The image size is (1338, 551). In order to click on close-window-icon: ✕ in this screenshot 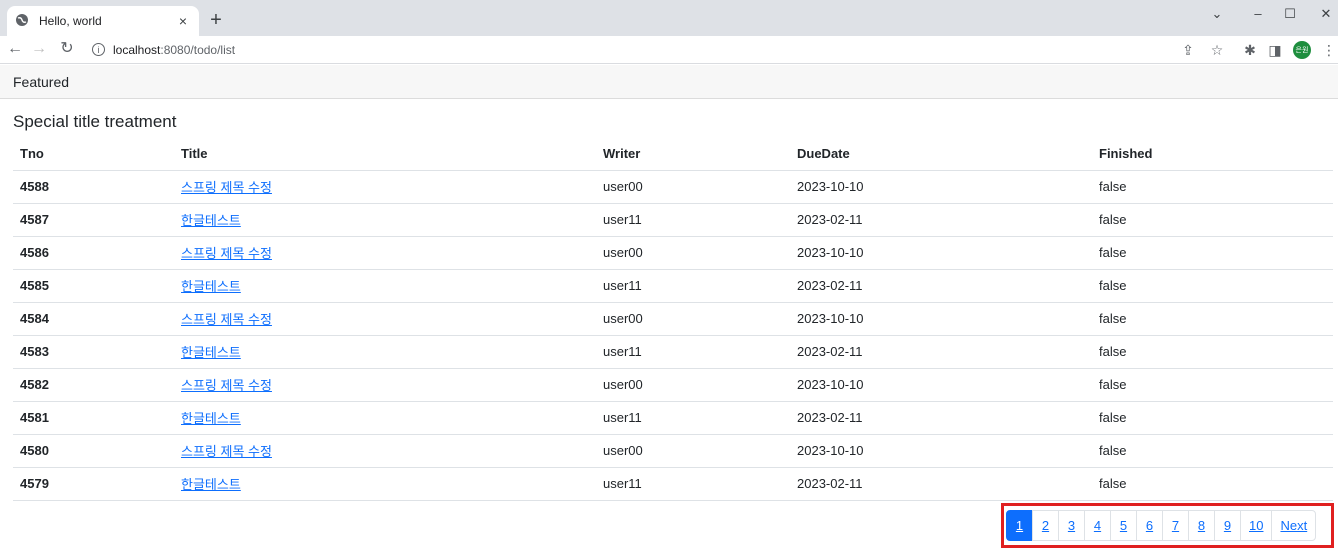, I will do `click(1326, 14)`.